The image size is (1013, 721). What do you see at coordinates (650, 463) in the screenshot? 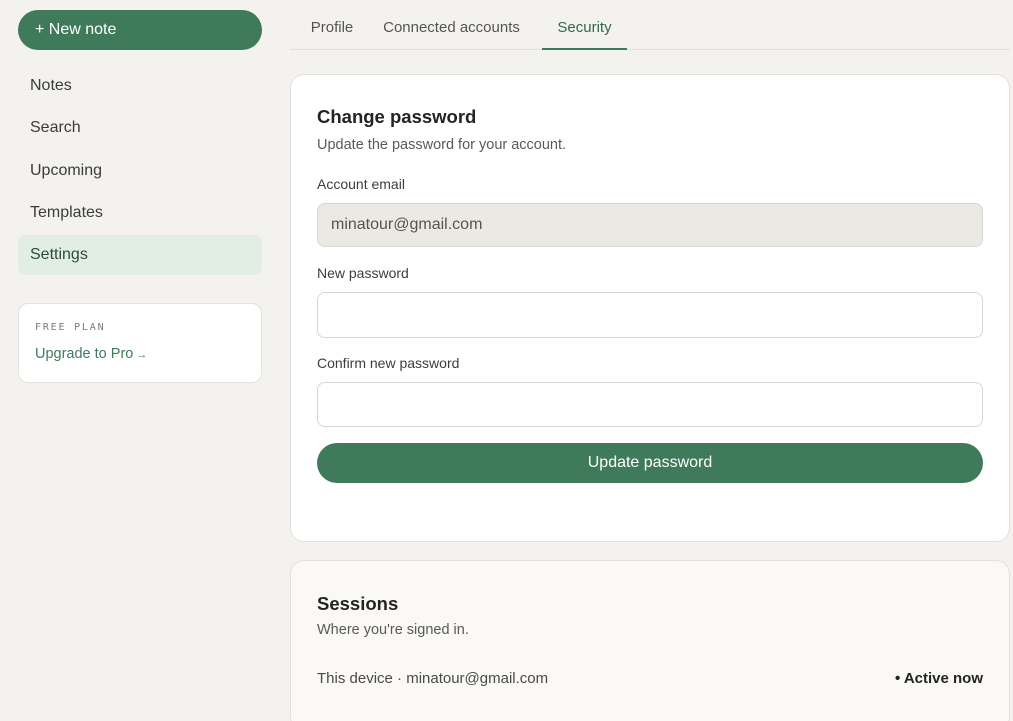
I see `update-password-button: Update password` at bounding box center [650, 463].